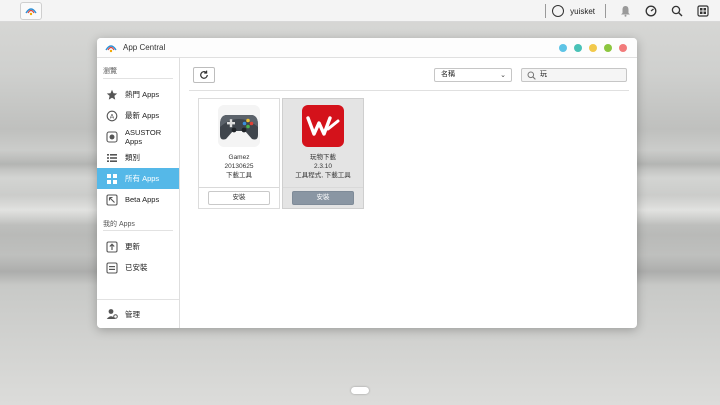 Image resolution: width=720 pixels, height=405 pixels. I want to click on list-icon, so click(112, 158).